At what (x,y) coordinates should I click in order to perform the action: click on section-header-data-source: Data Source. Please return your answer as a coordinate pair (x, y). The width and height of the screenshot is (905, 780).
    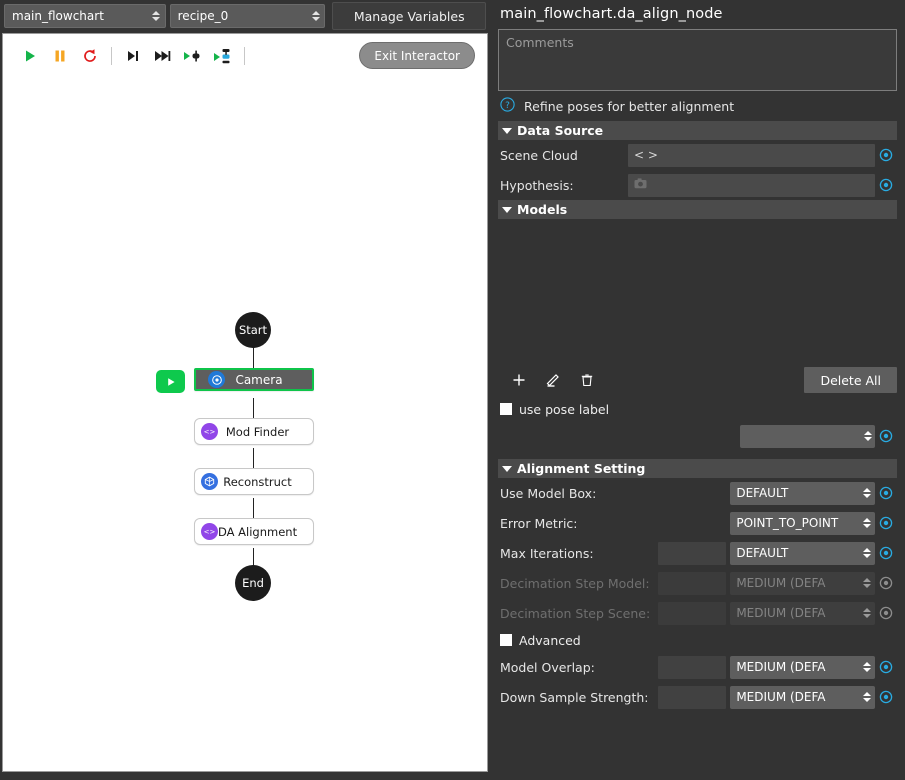
    Looking at the image, I should click on (697, 130).